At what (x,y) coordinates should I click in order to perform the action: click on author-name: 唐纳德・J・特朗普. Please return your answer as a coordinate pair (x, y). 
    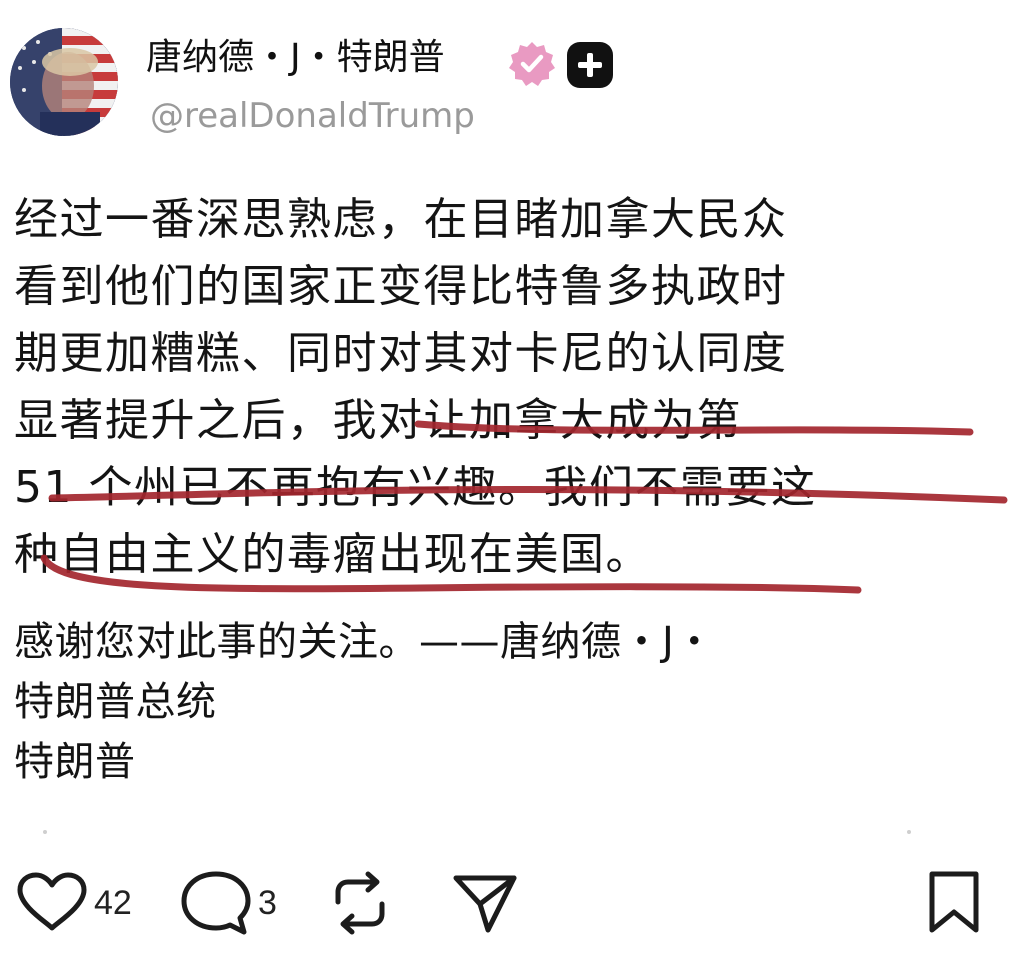
    Looking at the image, I should click on (295, 58).